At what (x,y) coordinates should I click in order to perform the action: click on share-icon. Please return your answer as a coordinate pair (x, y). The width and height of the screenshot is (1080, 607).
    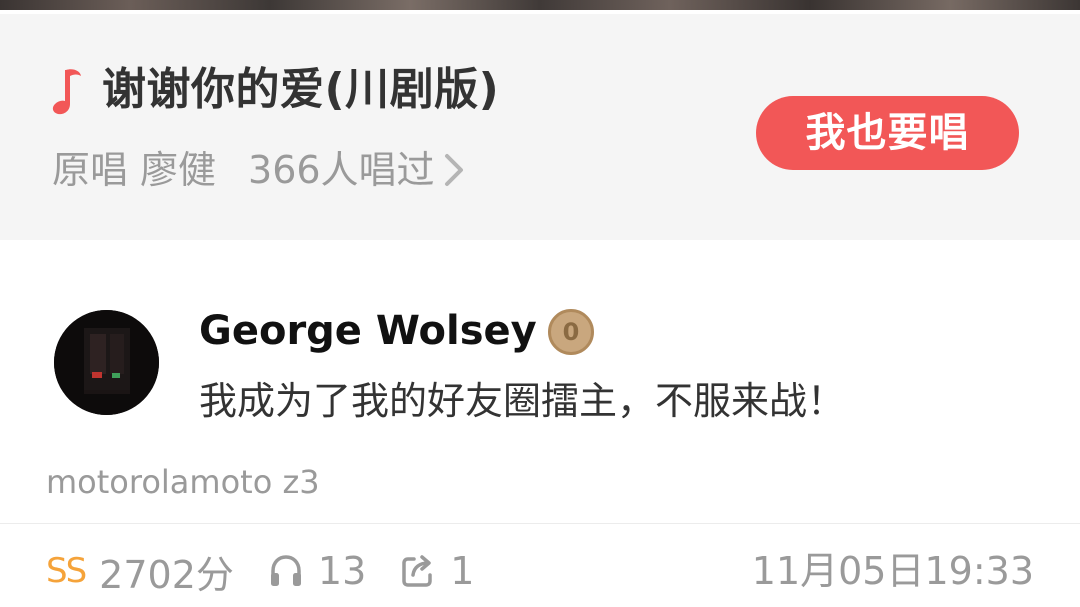
    Looking at the image, I should click on (418, 571).